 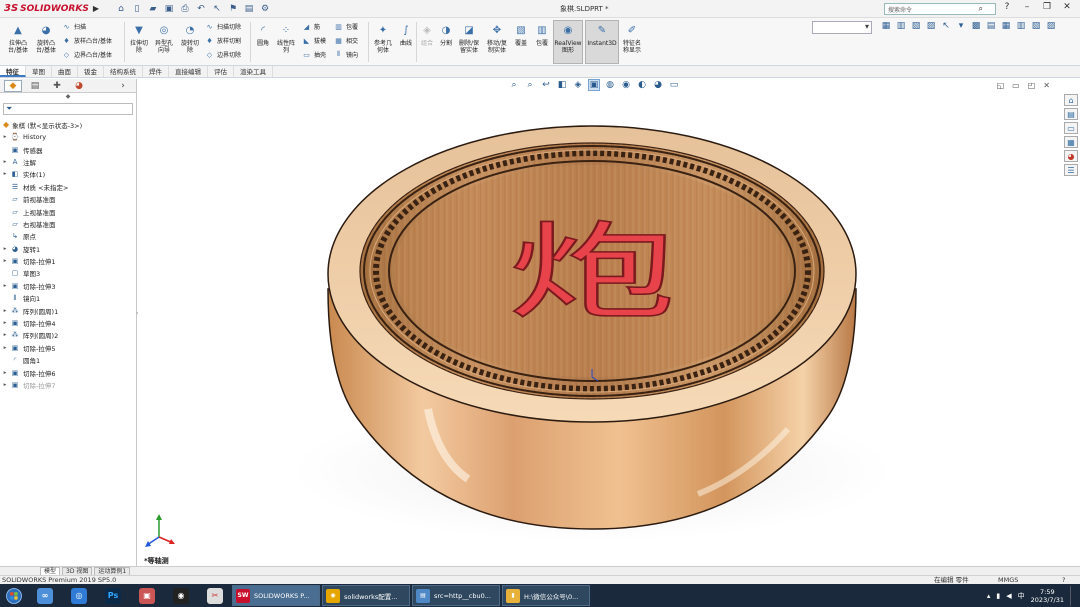 I want to click on feature-name-display-button: ✐ 特征名 称显示, so click(x=632, y=38).